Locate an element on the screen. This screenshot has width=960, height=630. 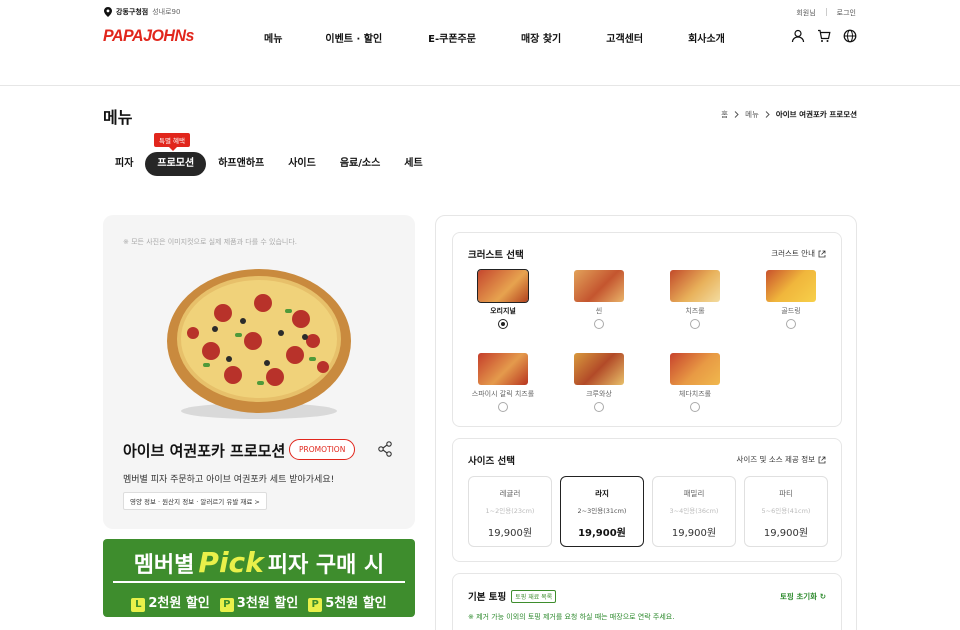
size-info-label: 사이즈 및 소스 제공 정보 is located at coordinates (775, 459).